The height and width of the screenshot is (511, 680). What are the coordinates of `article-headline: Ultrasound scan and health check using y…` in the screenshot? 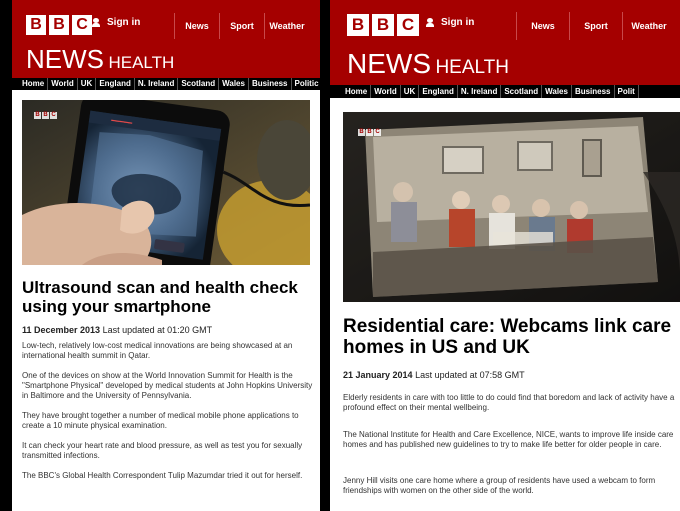 It's located at (160, 297).